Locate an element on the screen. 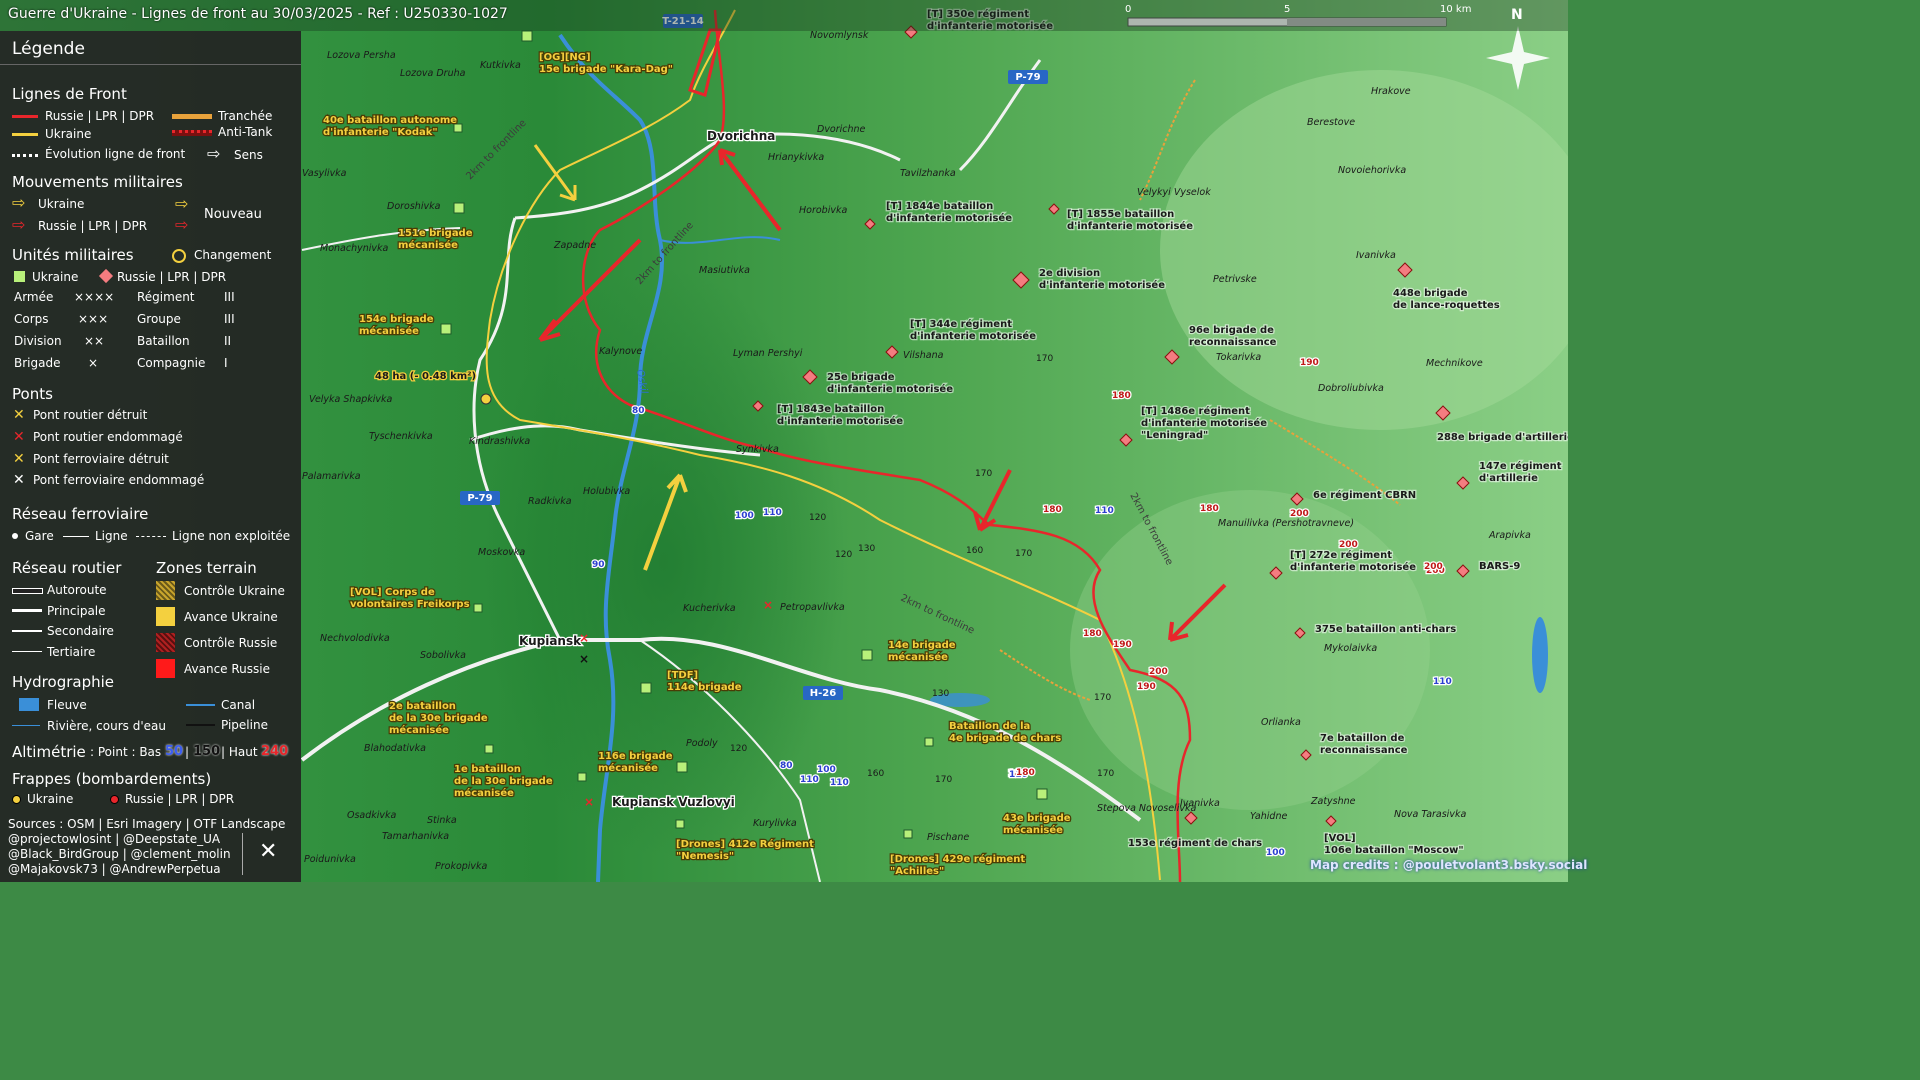  echelon-bataillon-symbol: II is located at coordinates (228, 341).